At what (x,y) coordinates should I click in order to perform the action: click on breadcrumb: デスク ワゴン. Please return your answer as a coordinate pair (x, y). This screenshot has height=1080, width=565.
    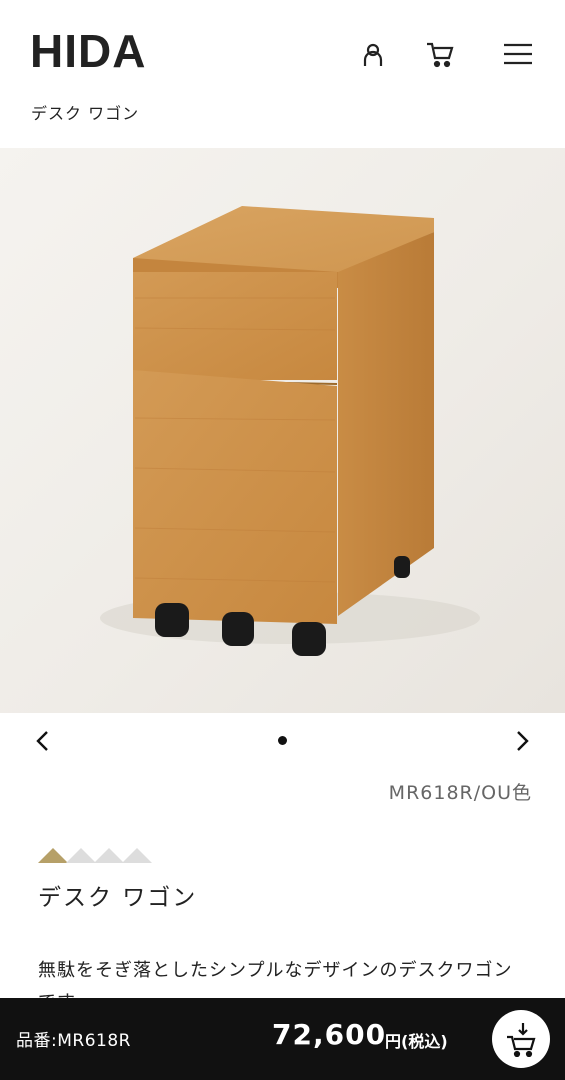
    Looking at the image, I should click on (85, 113).